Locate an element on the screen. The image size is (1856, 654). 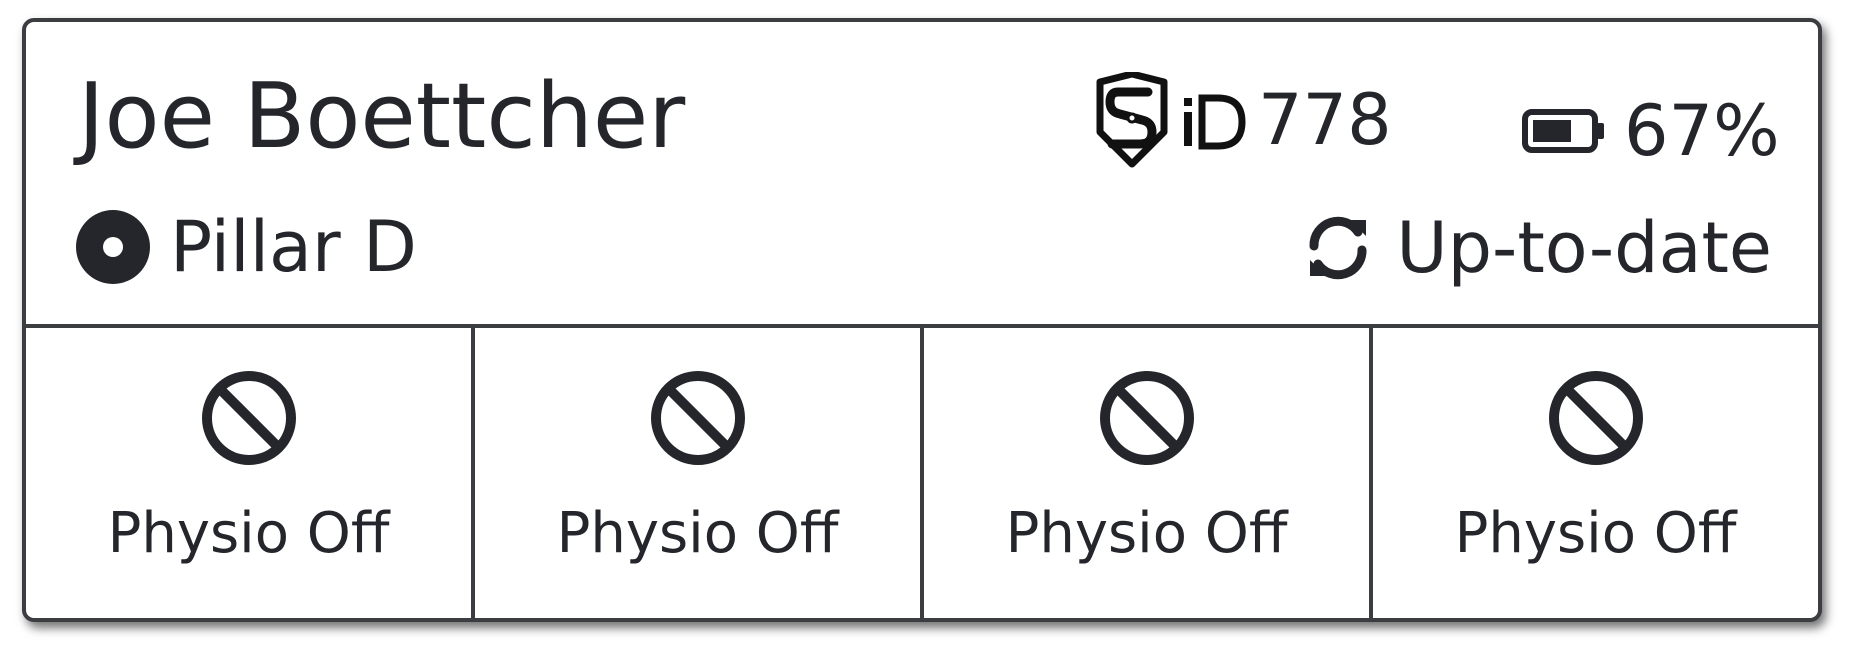
battery-icon is located at coordinates (1563, 131).